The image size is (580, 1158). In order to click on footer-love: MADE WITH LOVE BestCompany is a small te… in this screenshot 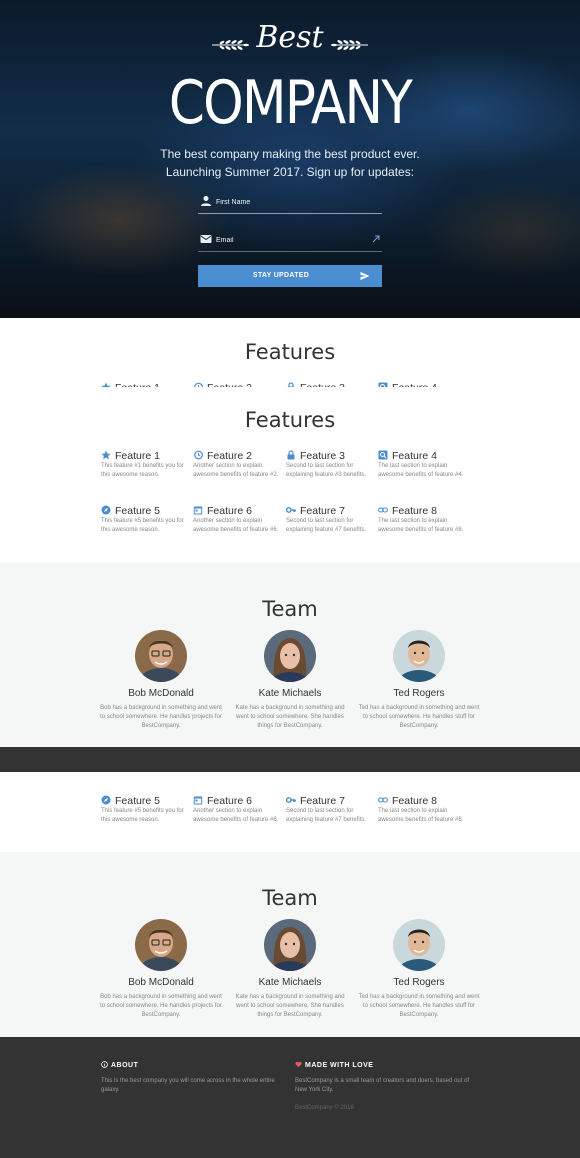, I will do `click(386, 1086)`.